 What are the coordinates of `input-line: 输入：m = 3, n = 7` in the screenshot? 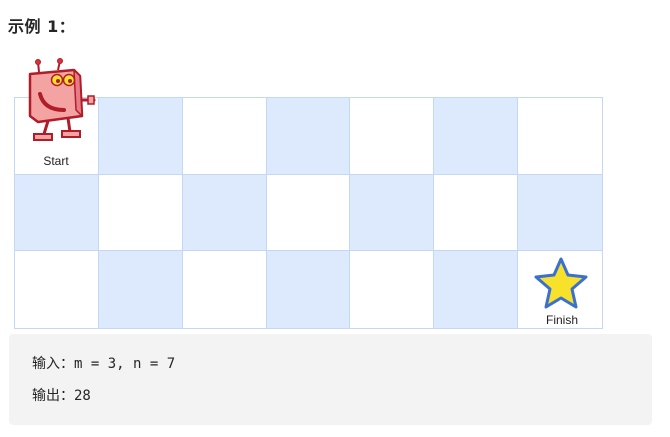 It's located at (104, 364).